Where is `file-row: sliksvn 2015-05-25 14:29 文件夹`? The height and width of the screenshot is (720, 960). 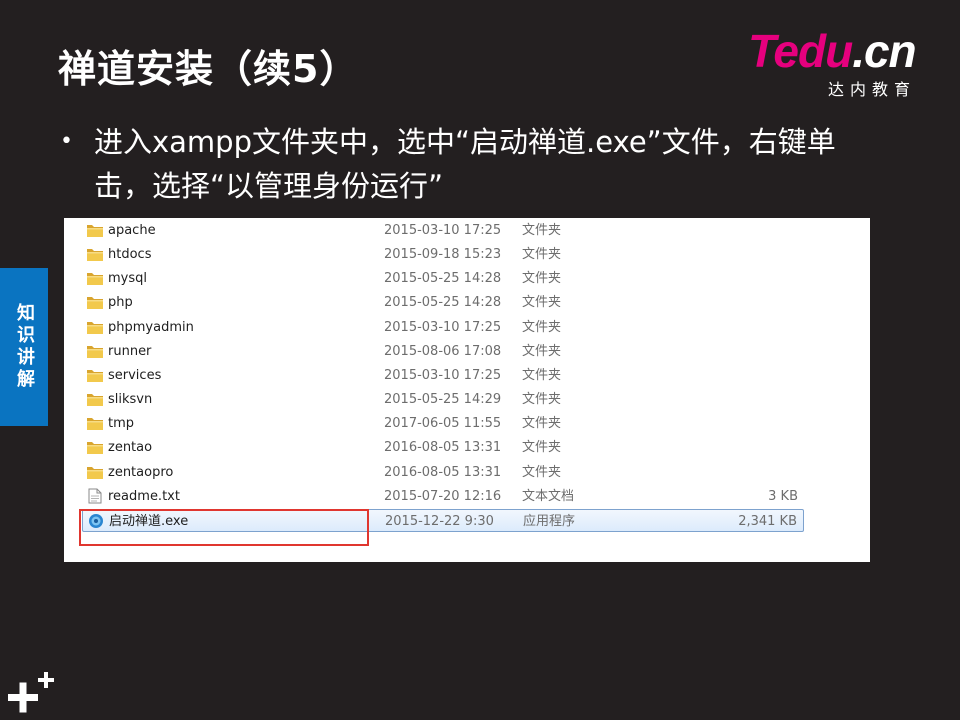
file-row: sliksvn 2015-05-25 14:29 文件夹 is located at coordinates (443, 399).